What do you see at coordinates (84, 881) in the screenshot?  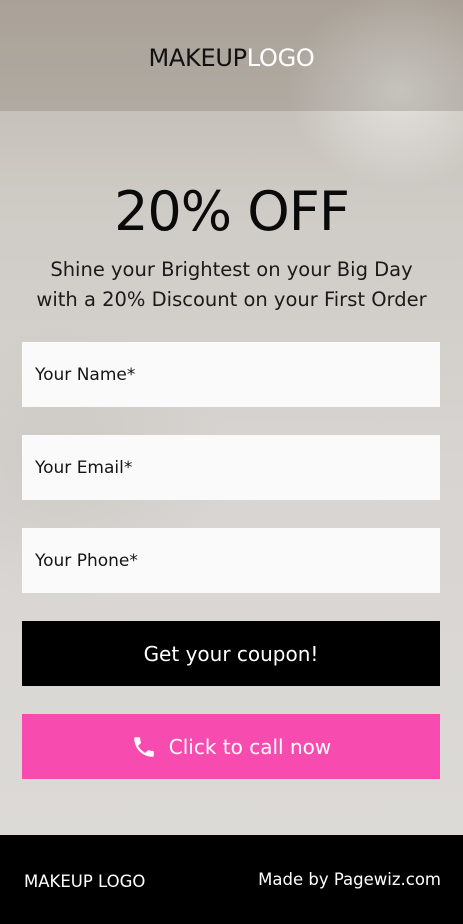 I see `footer-logo: MAKEUP LOGO` at bounding box center [84, 881].